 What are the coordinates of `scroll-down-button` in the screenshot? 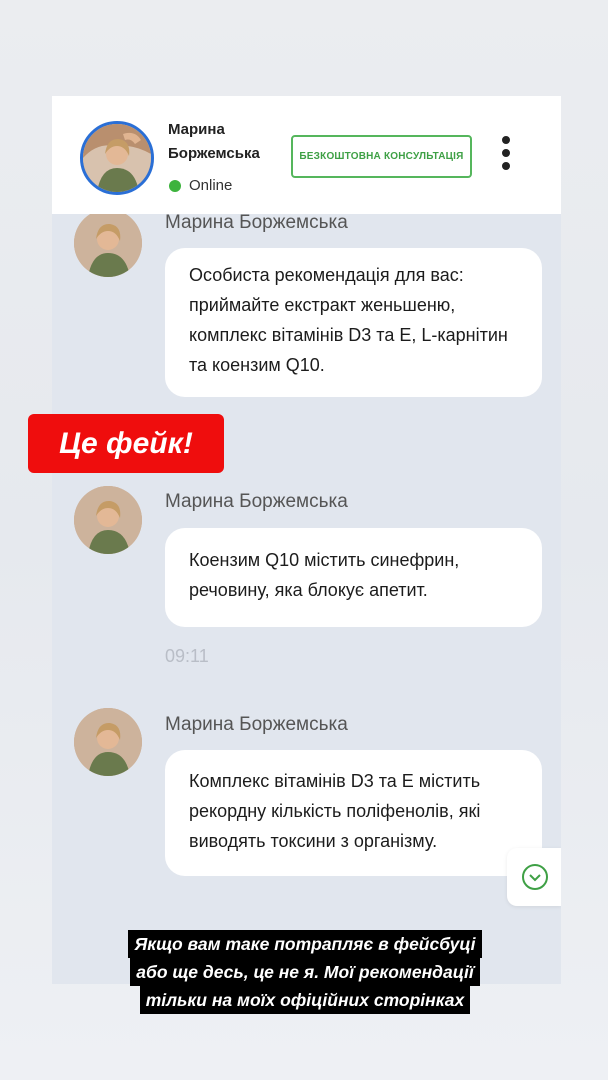 It's located at (534, 877).